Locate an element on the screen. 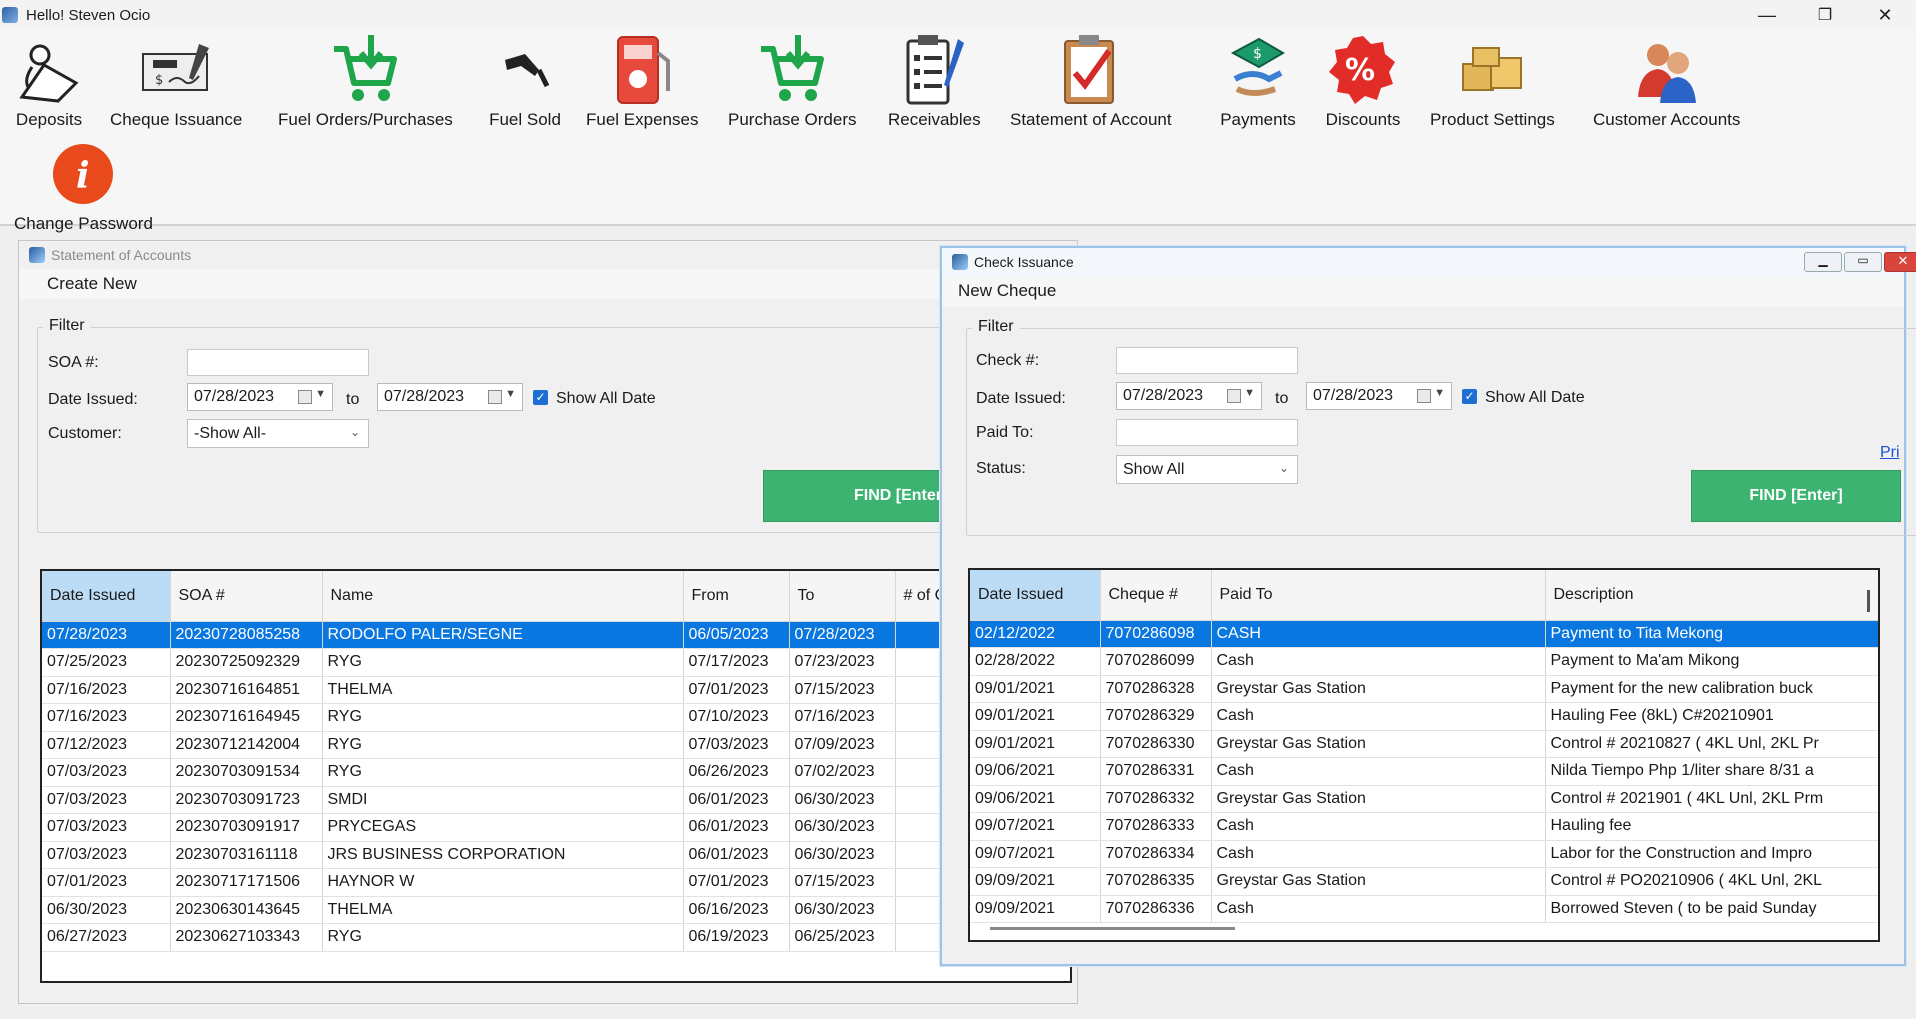 This screenshot has height=1019, width=1916. soa-table-cell: JRS BUSINESS CORPORATION is located at coordinates (503, 855).